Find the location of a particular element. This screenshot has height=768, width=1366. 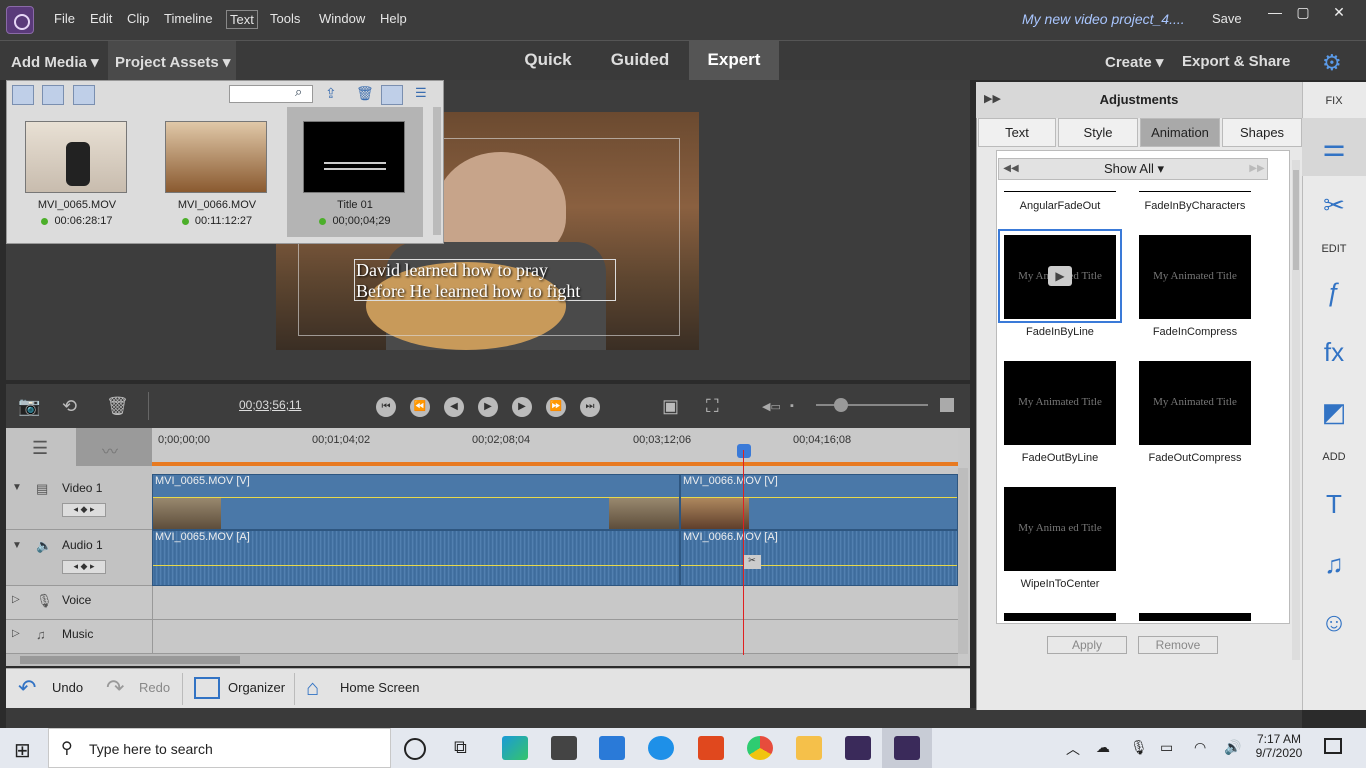

audio-waveform-icon: 〰 is located at coordinates (114, 447).